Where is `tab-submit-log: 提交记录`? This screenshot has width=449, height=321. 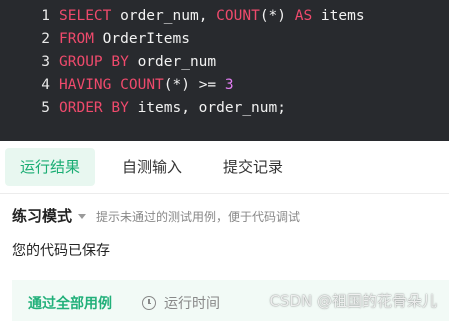
tab-submit-log: 提交记录 is located at coordinates (253, 167).